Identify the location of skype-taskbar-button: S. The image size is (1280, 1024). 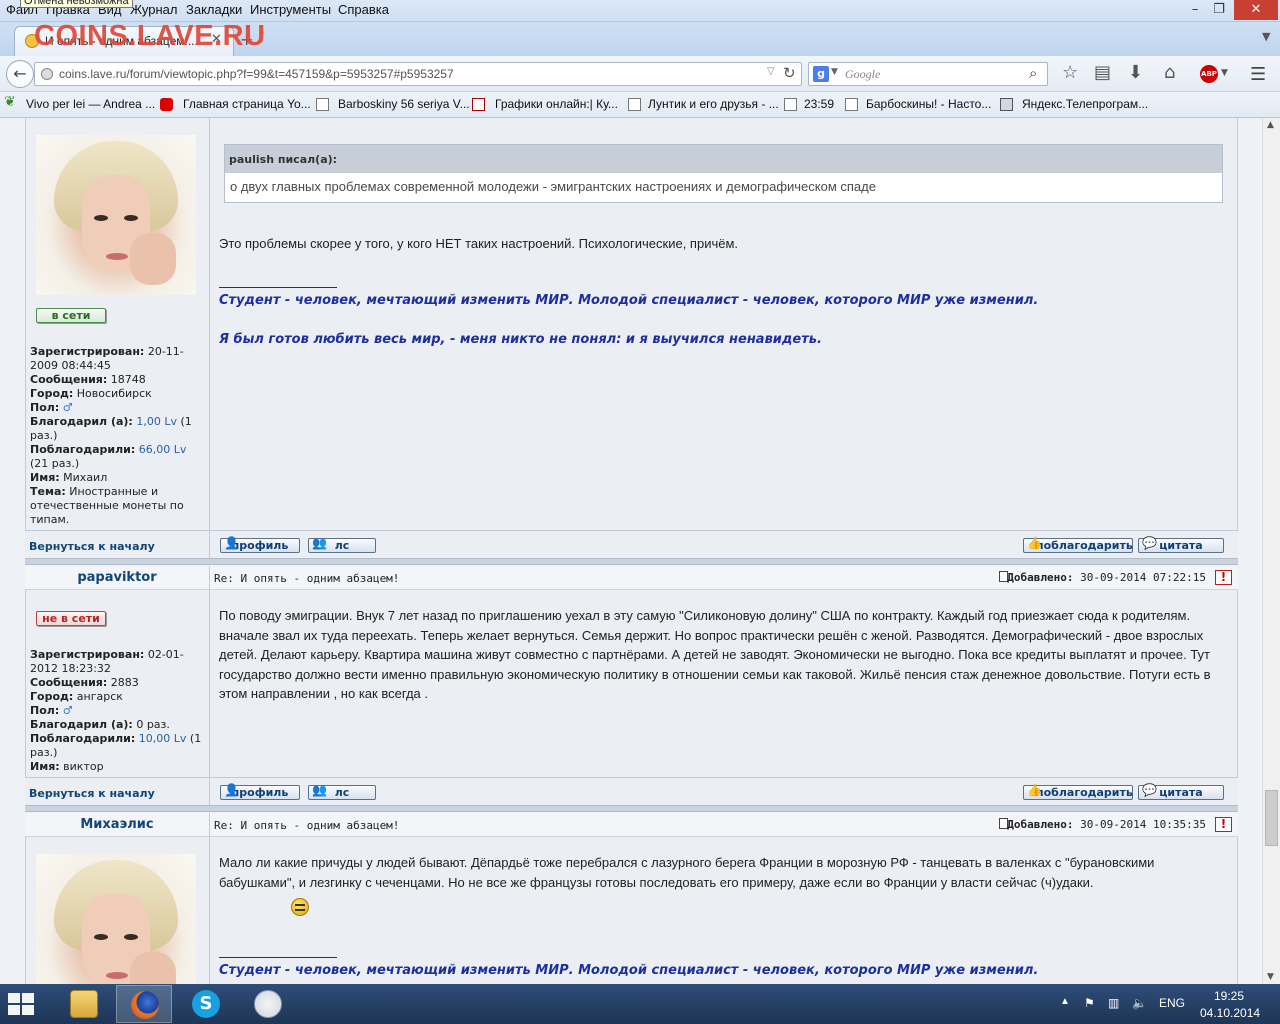
(206, 1004).